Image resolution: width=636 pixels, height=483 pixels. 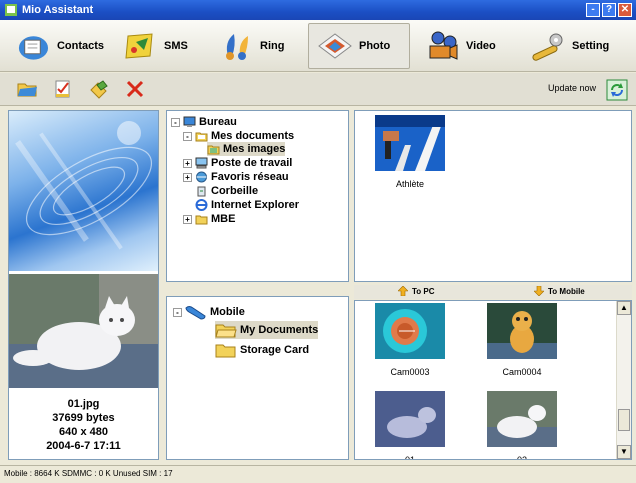 I want to click on minimize-button: -, so click(x=593, y=10).